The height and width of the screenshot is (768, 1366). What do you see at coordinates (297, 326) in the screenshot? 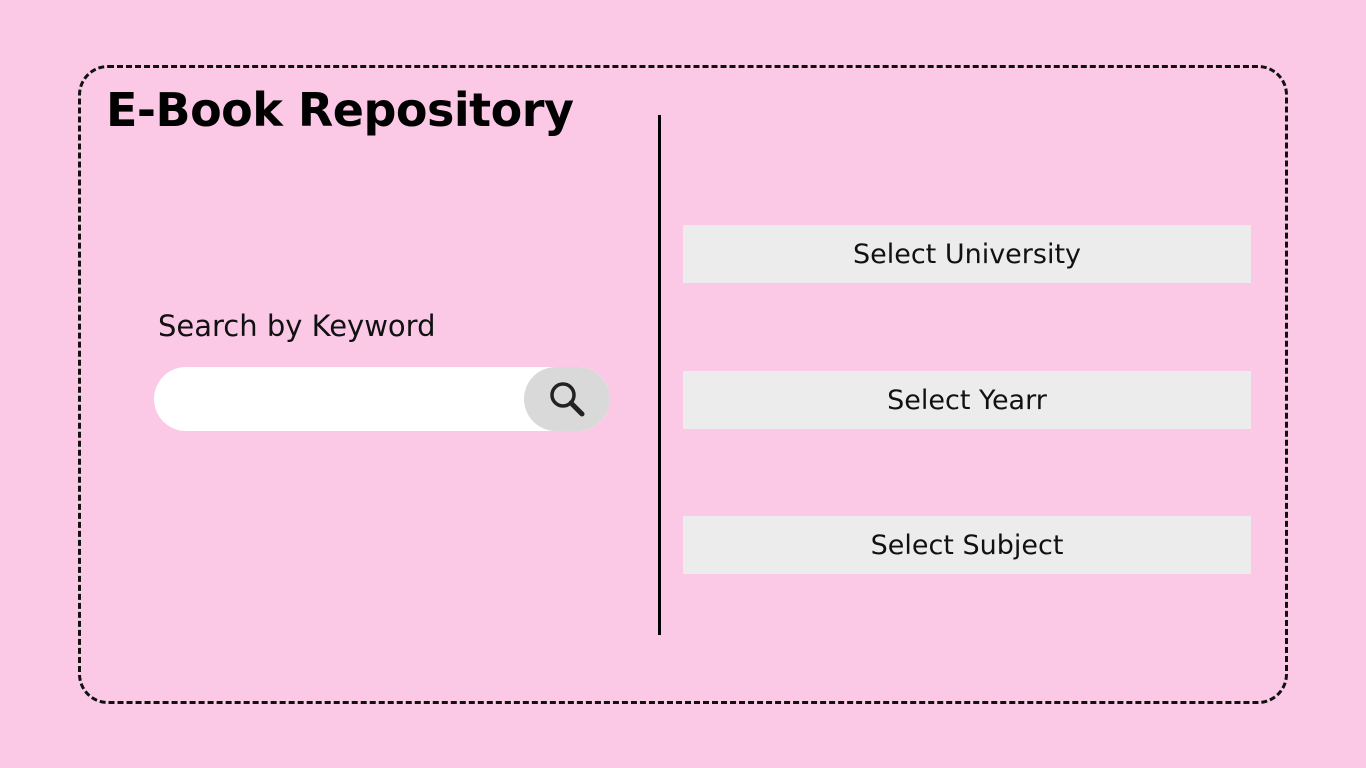
I see `search-label: Search by Keyword` at bounding box center [297, 326].